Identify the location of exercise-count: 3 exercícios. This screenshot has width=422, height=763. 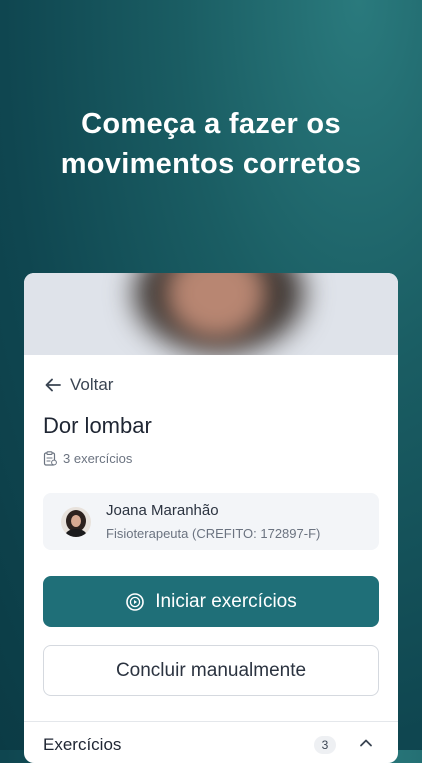
(87, 458).